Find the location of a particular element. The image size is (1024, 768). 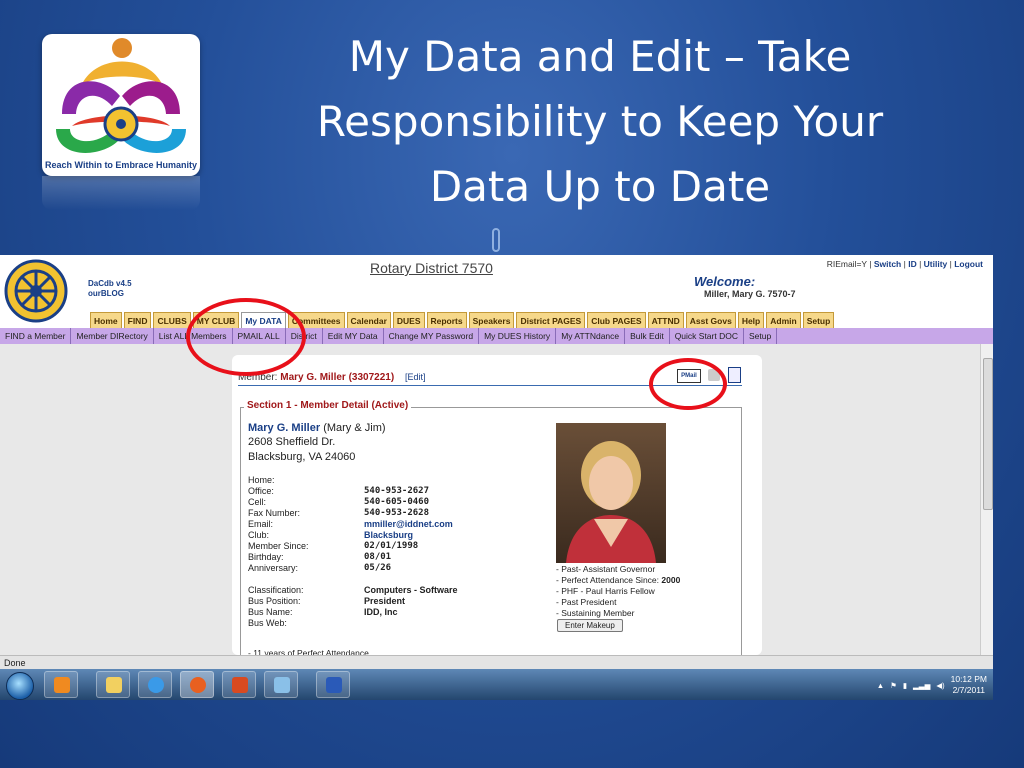

enter-makeup-button: Enter Makeup is located at coordinates (590, 625).